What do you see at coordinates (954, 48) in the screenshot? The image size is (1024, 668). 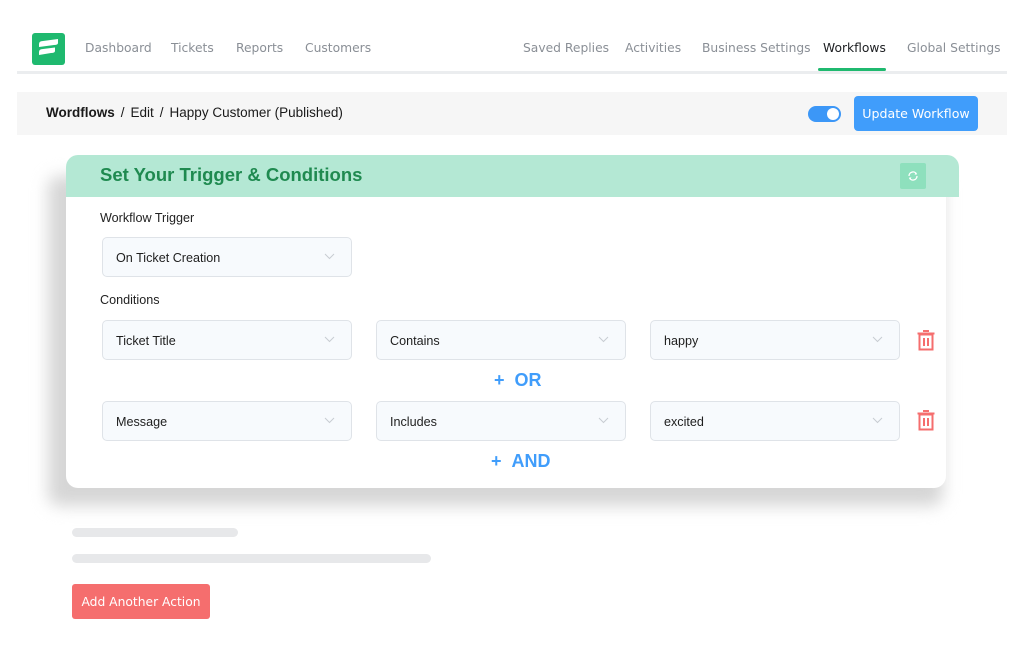 I see `nav-global-settings: Global Settings` at bounding box center [954, 48].